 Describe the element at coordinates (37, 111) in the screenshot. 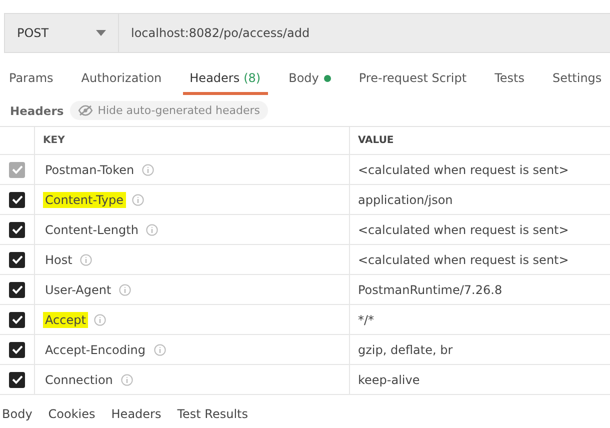

I see `headers-label: Headers` at that location.